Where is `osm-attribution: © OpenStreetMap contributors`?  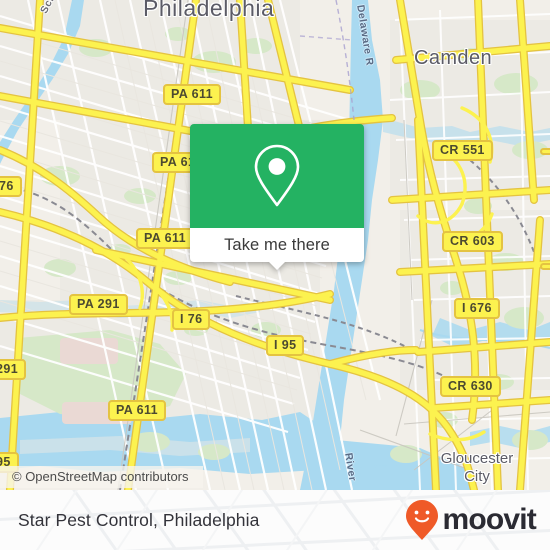
osm-attribution: © OpenStreetMap contributors is located at coordinates (101, 477).